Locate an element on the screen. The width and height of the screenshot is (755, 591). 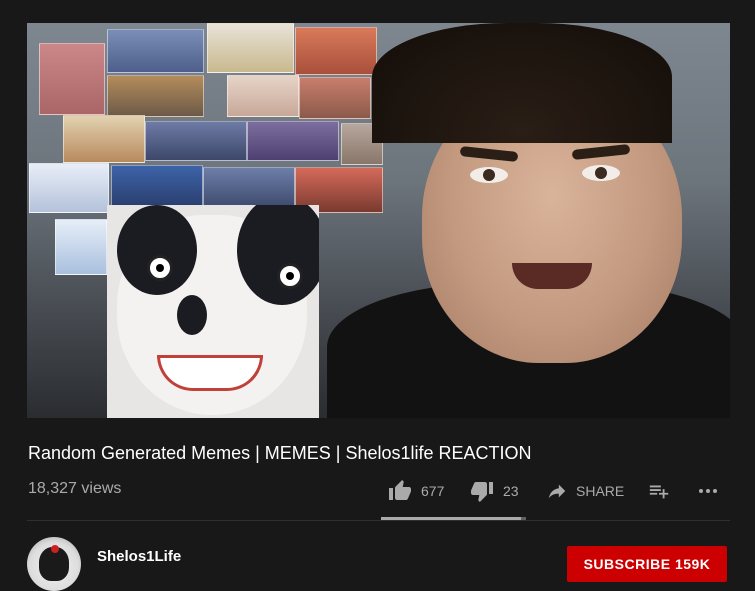
subscribe-label: SUBSCRIBE is located at coordinates (627, 564).